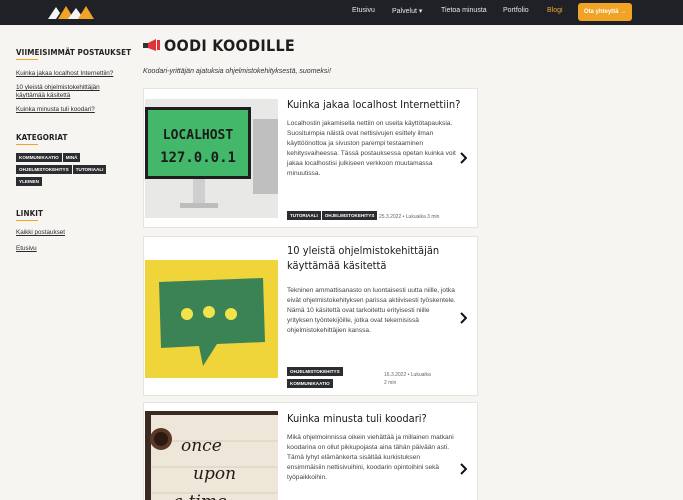  Describe the element at coordinates (605, 12) in the screenshot. I see `contact-button: Ota yhteyttä →` at that location.